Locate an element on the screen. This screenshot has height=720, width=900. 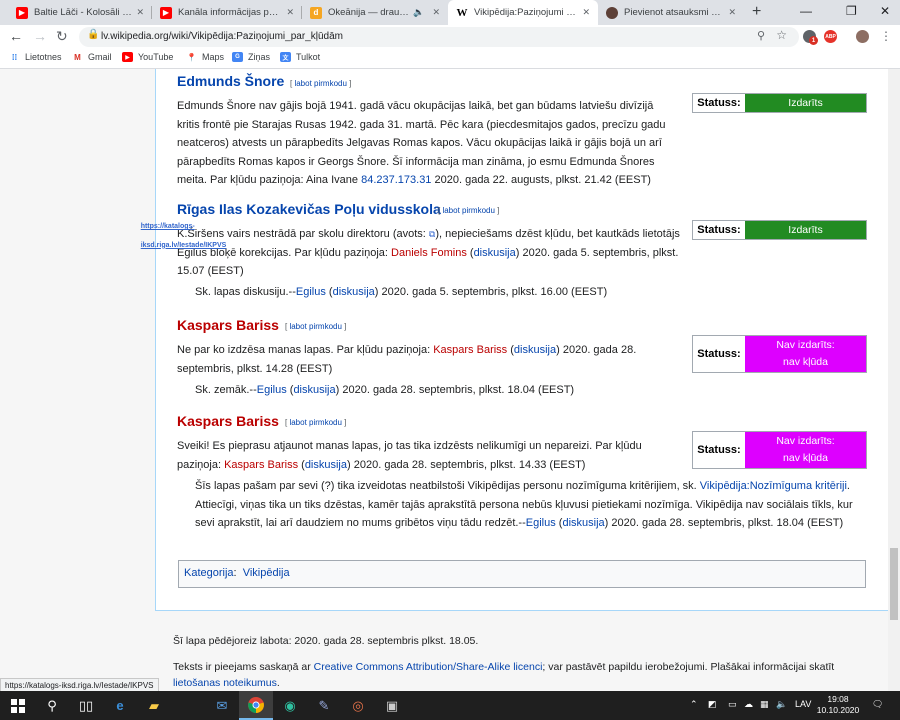
adblock-plus-icon: ABP is located at coordinates (830, 36).